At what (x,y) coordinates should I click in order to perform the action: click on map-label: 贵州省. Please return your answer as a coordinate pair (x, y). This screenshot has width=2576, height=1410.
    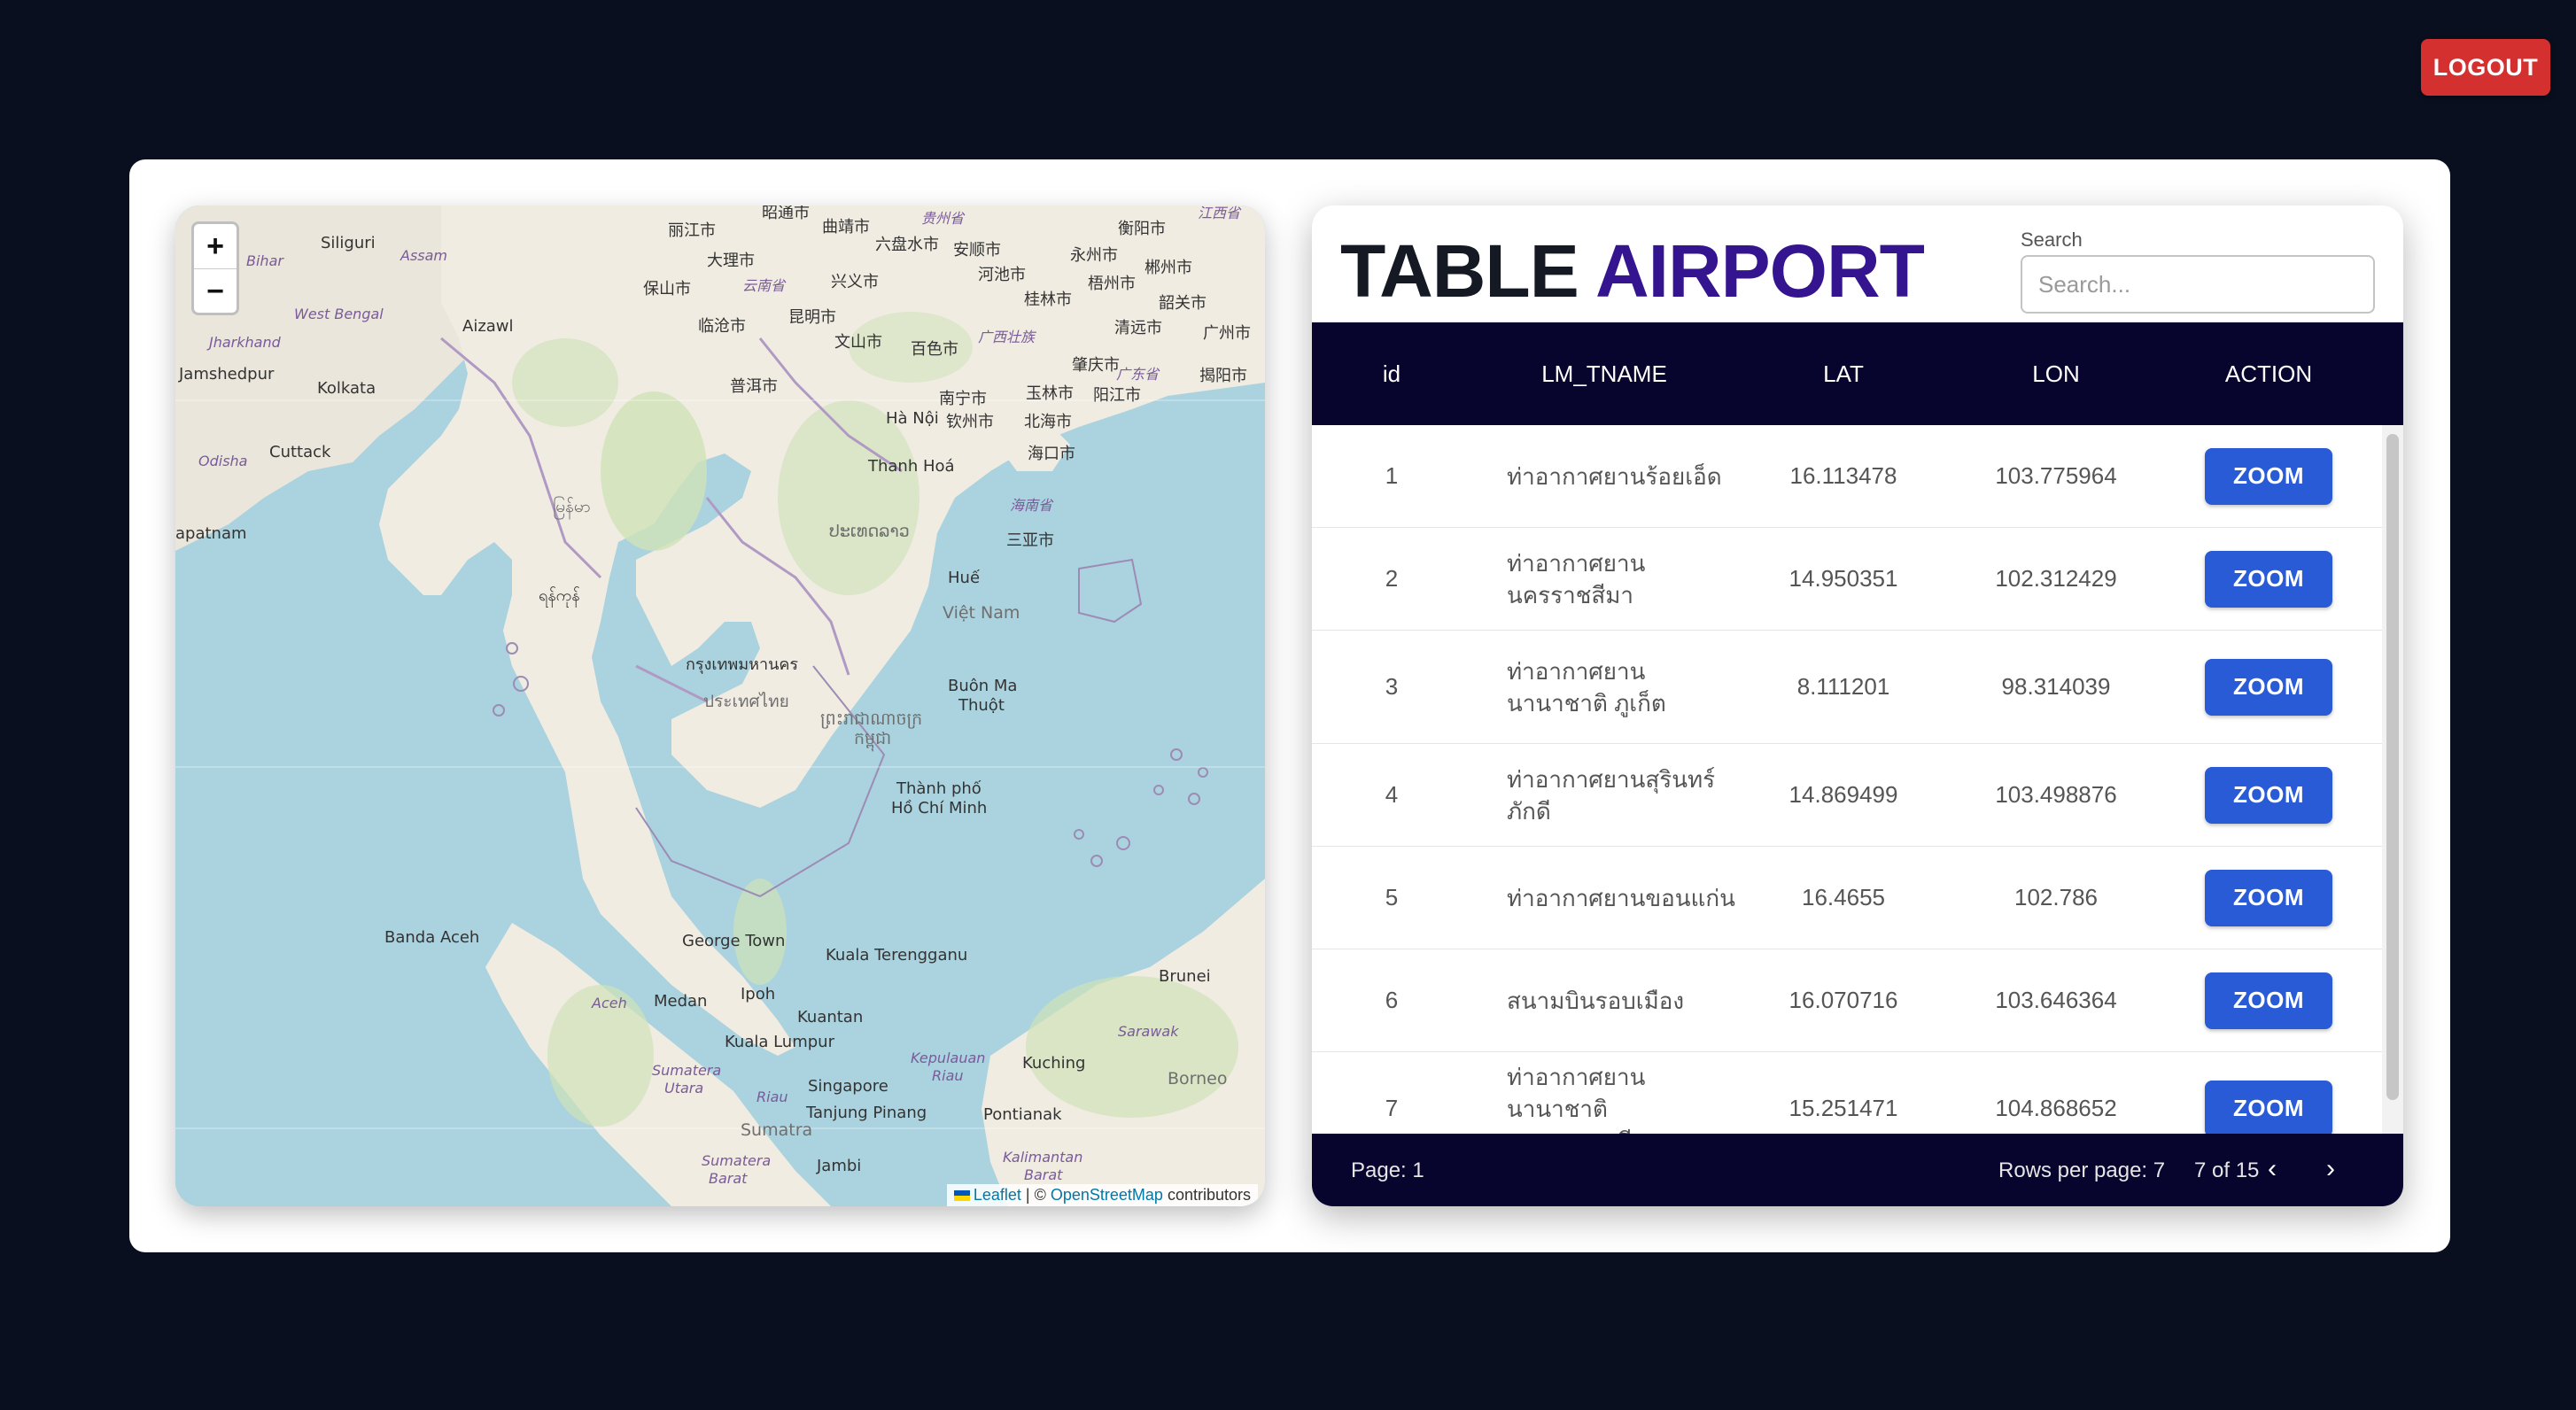
    Looking at the image, I should click on (943, 219).